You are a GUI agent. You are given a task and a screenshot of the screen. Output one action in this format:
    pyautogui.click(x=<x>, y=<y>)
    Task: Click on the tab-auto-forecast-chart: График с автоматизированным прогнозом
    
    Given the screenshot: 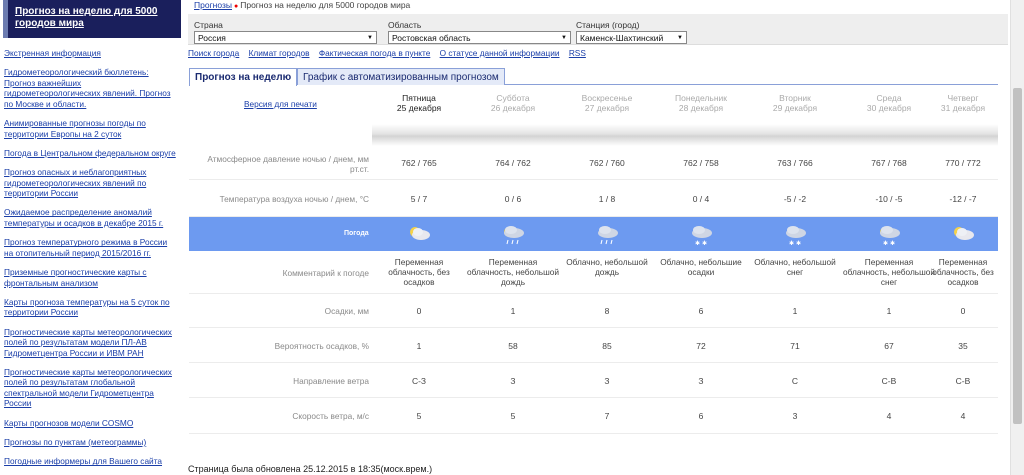 What is the action you would take?
    pyautogui.click(x=401, y=76)
    